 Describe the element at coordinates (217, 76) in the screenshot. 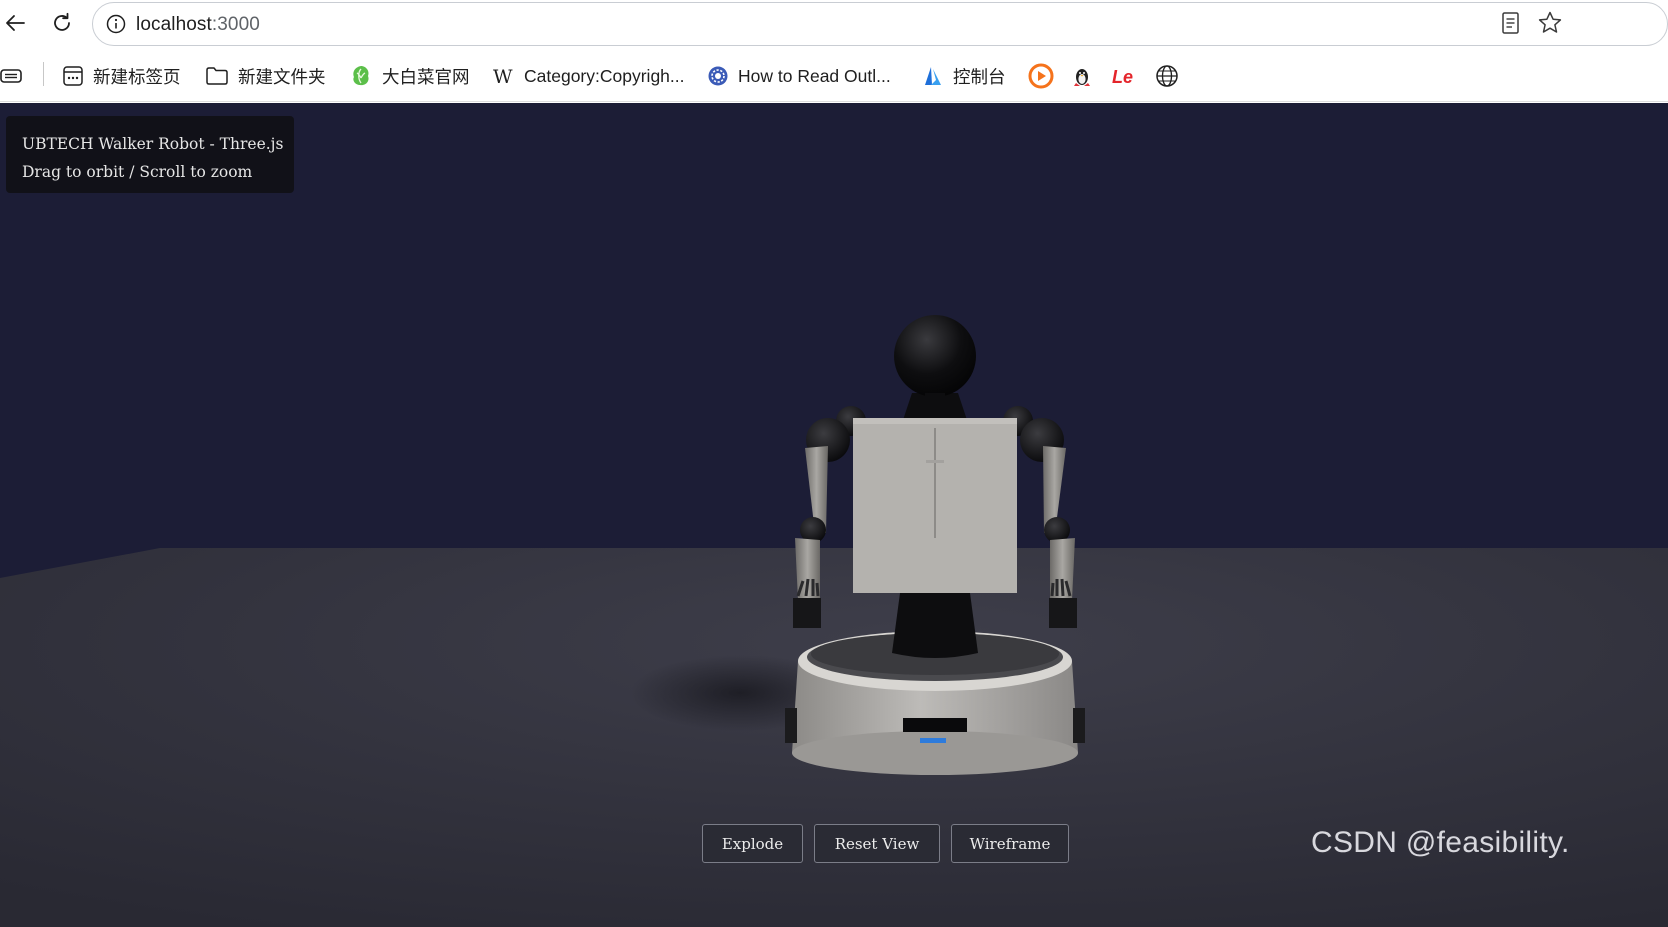

I see `folder-icon` at that location.